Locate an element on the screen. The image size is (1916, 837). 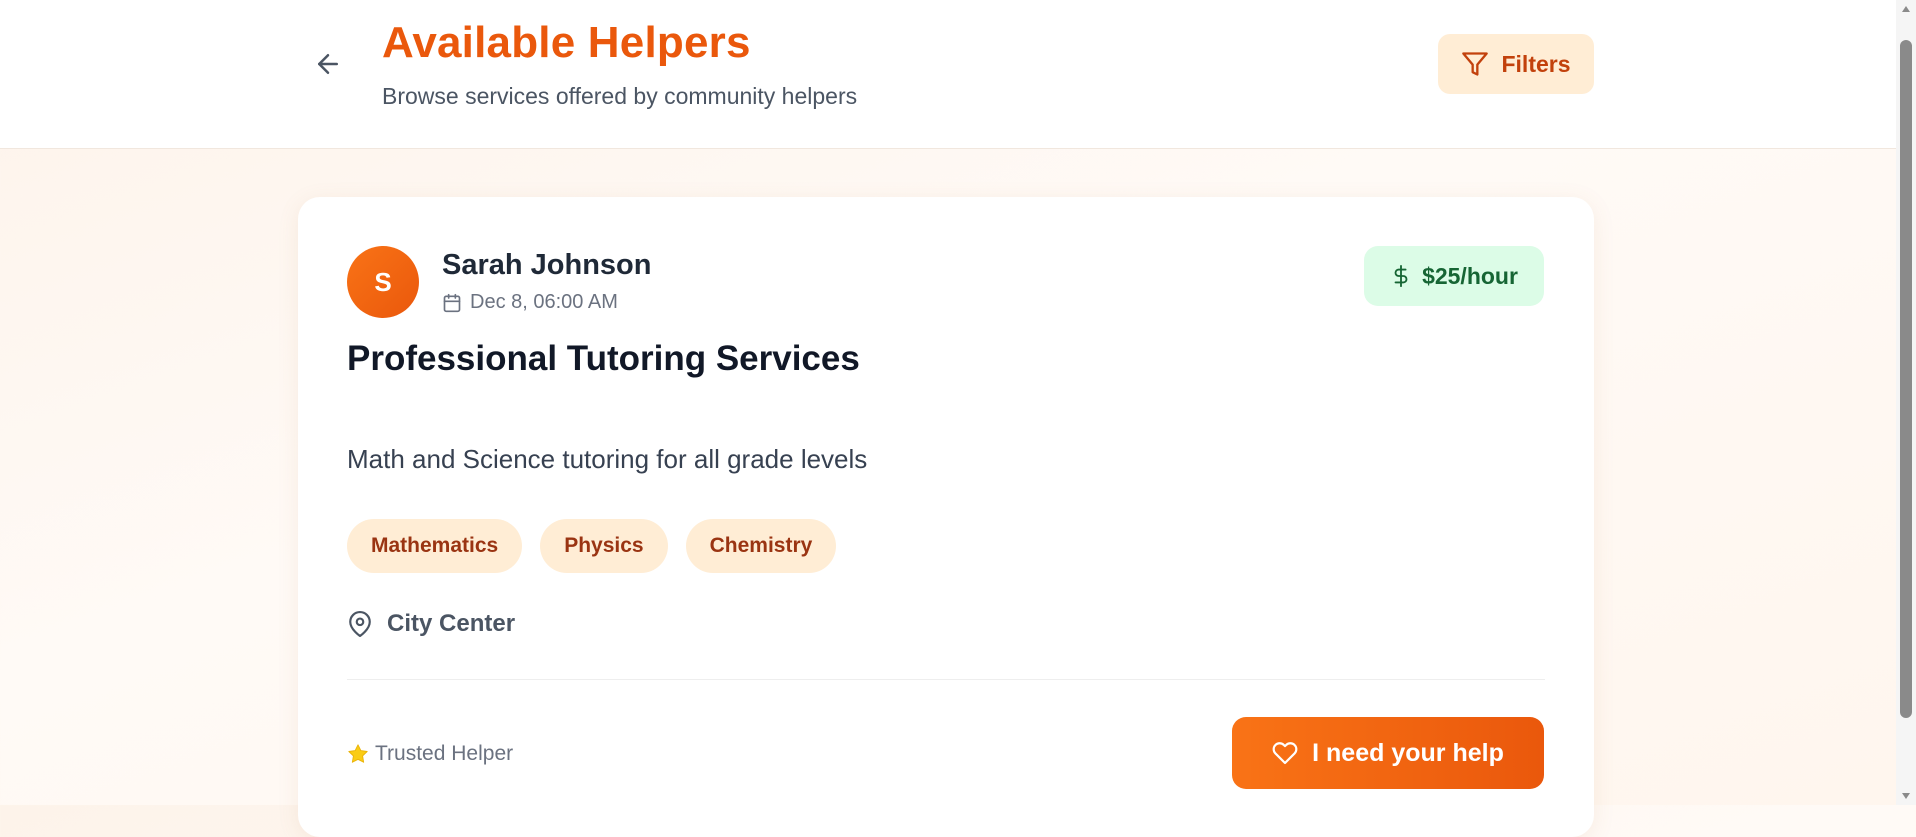
price-text: $25/hour is located at coordinates (1470, 275).